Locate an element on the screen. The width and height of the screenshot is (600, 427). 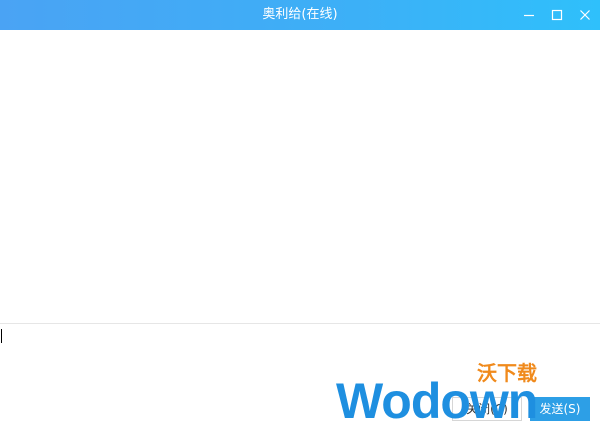
watermark-logo: 沃下载 Wodown is located at coordinates (441, 393).